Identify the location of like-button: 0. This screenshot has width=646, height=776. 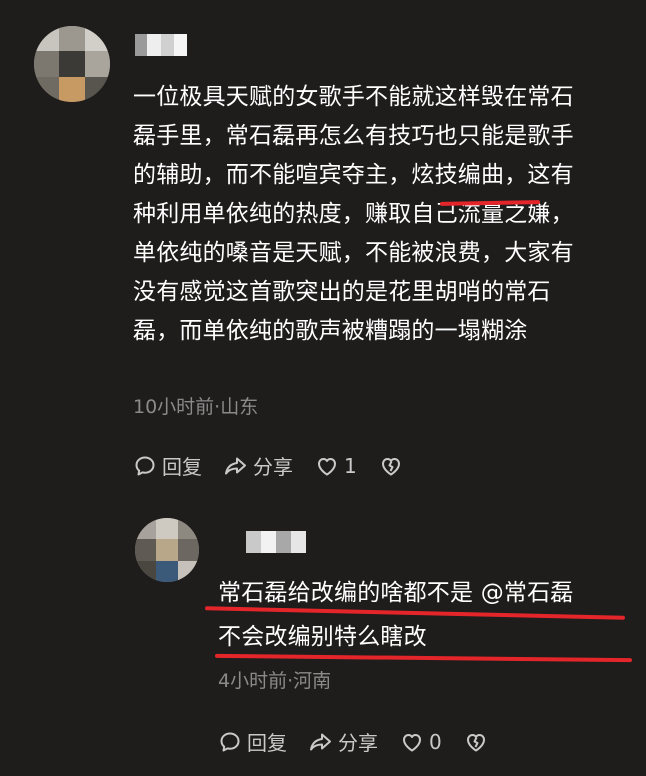
(421, 742).